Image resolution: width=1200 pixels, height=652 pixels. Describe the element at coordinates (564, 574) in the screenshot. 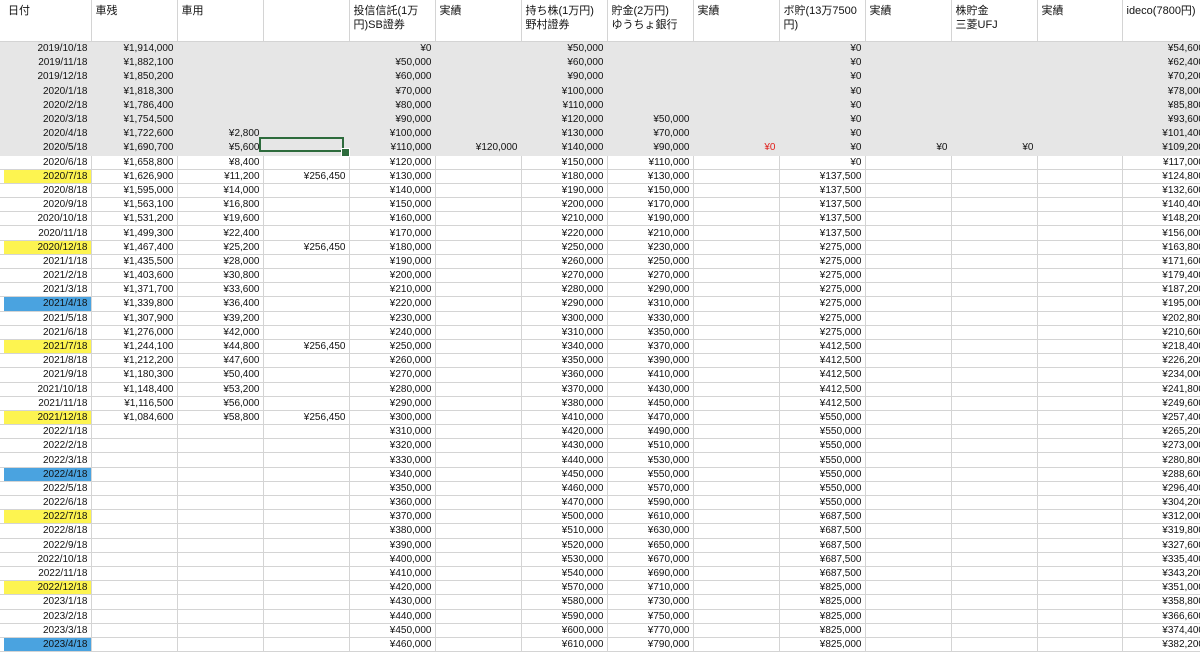

I see `cell-stock: ¥540,000` at that location.